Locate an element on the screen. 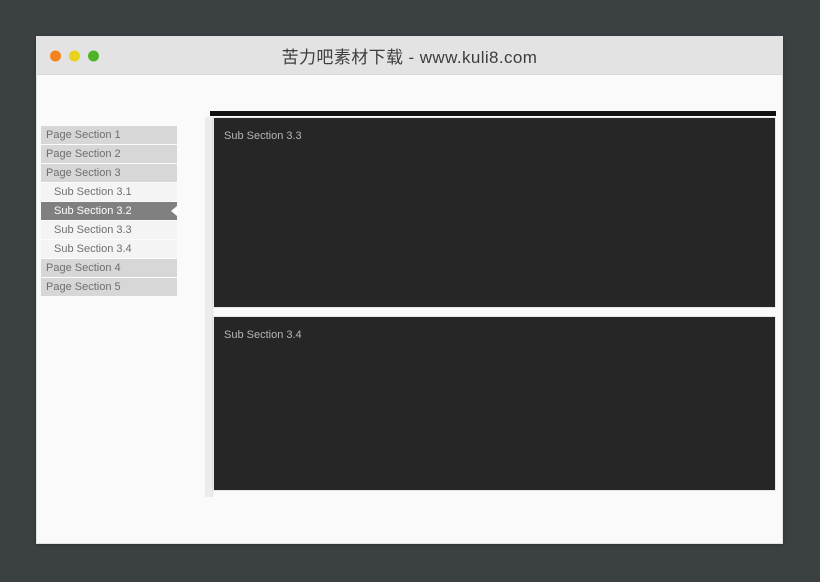  close-button is located at coordinates (55, 55).